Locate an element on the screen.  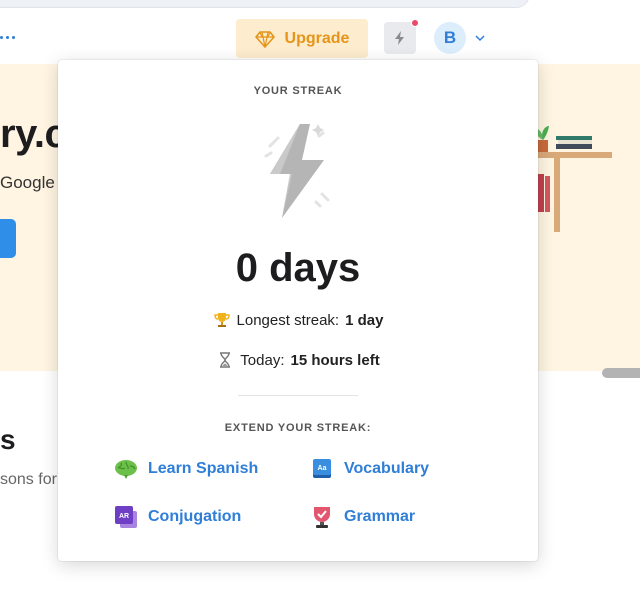
browser-top-strip is located at coordinates (320, 6).